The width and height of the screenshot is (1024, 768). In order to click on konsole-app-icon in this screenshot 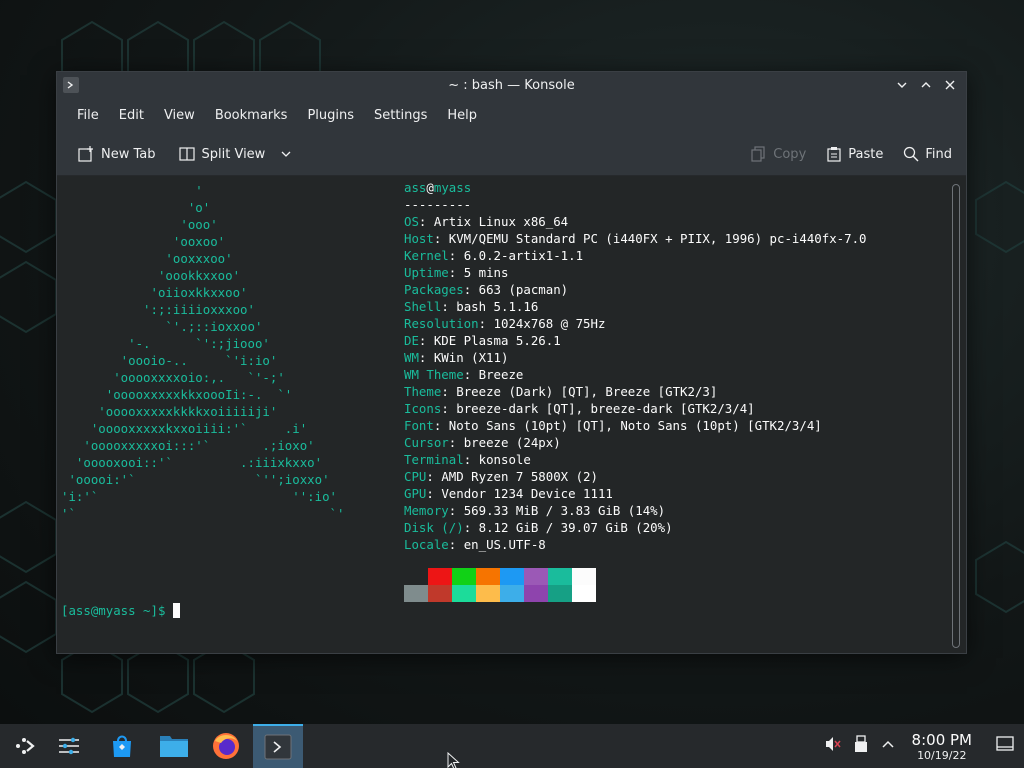, I will do `click(71, 85)`.